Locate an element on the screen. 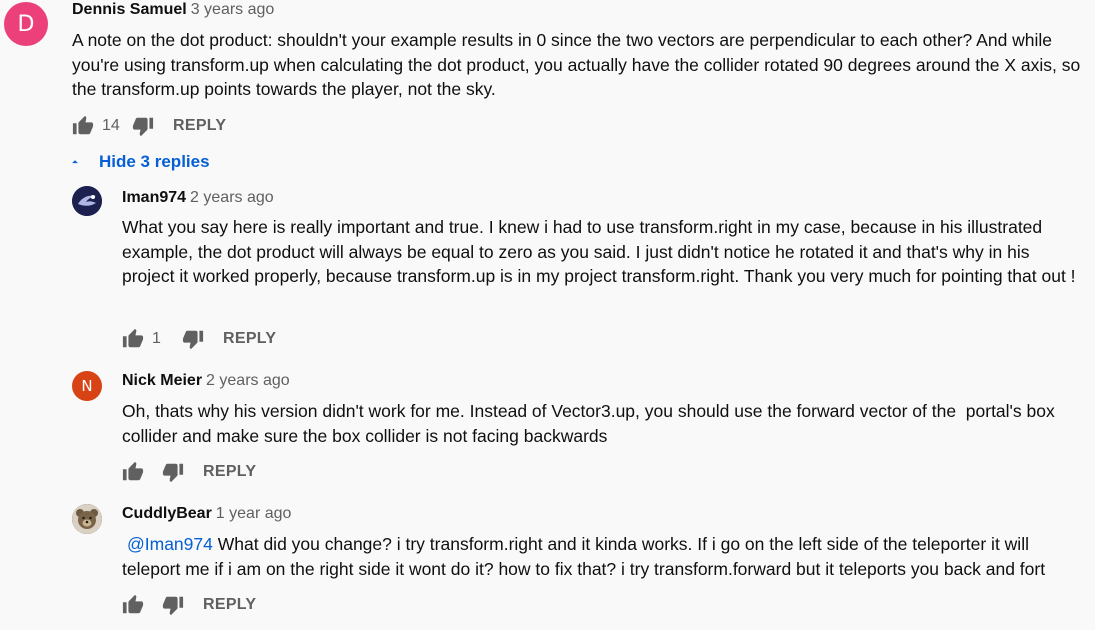  comment-actions: 14 REPLY is located at coordinates (149, 126).